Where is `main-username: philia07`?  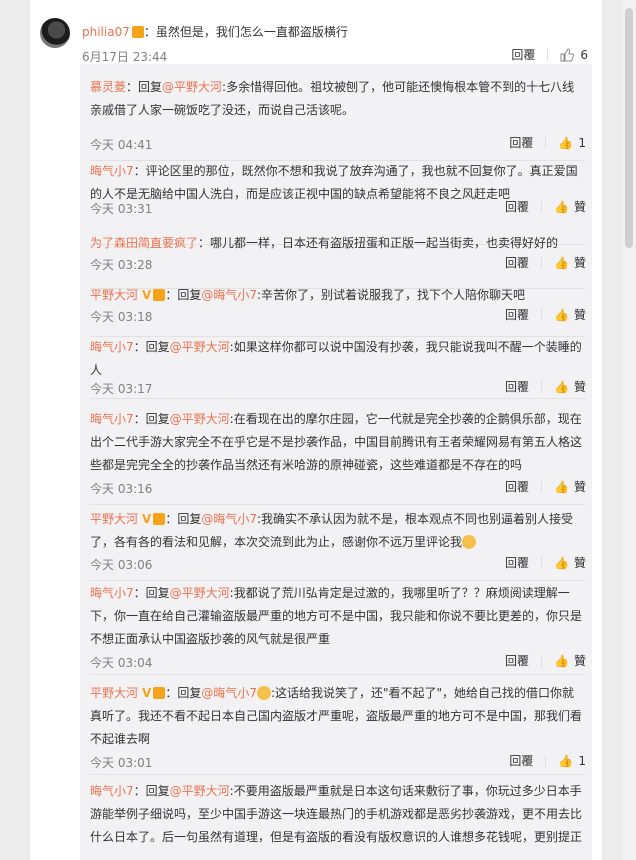
main-username: philia07 is located at coordinates (106, 32).